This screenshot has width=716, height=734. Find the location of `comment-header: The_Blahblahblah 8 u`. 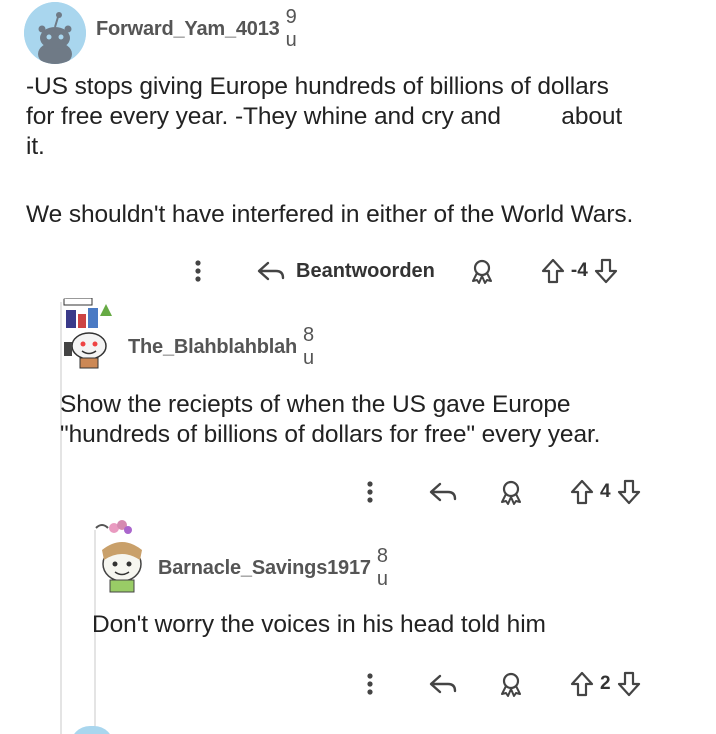

comment-header: The_Blahblahblah 8 u is located at coordinates (188, 334).